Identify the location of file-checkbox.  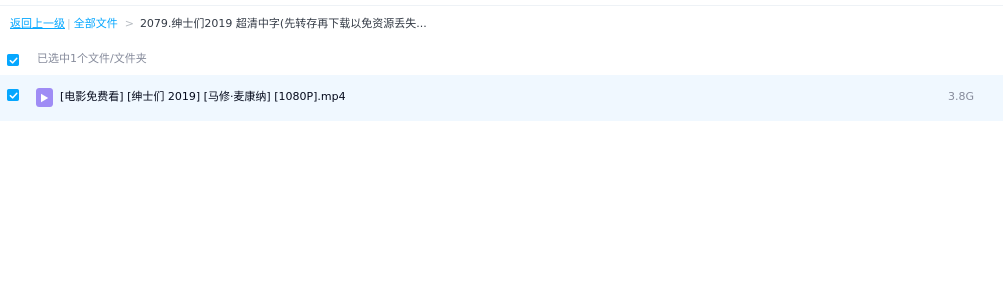
(13, 95).